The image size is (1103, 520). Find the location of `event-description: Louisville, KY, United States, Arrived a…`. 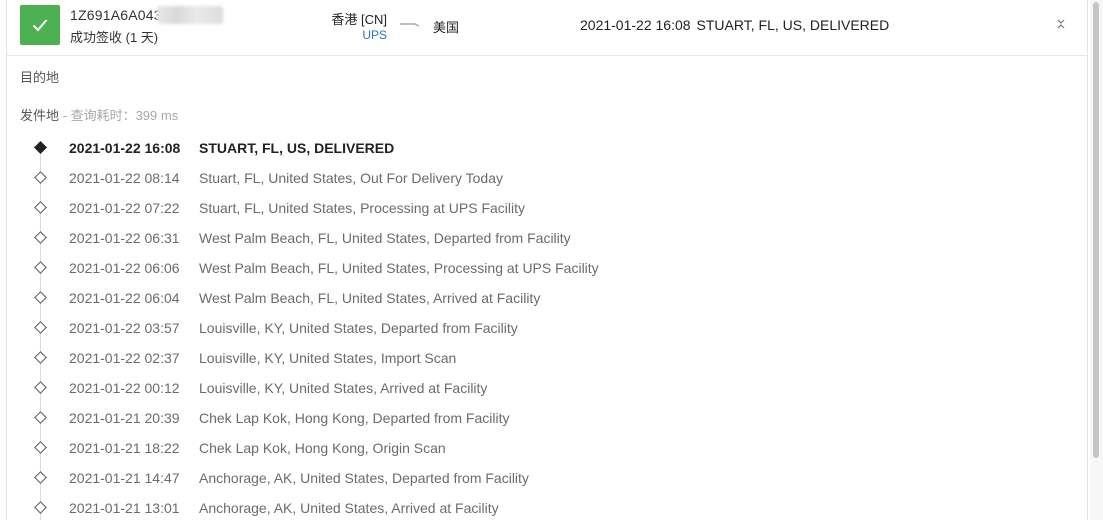

event-description: Louisville, KY, United States, Arrived a… is located at coordinates (343, 388).